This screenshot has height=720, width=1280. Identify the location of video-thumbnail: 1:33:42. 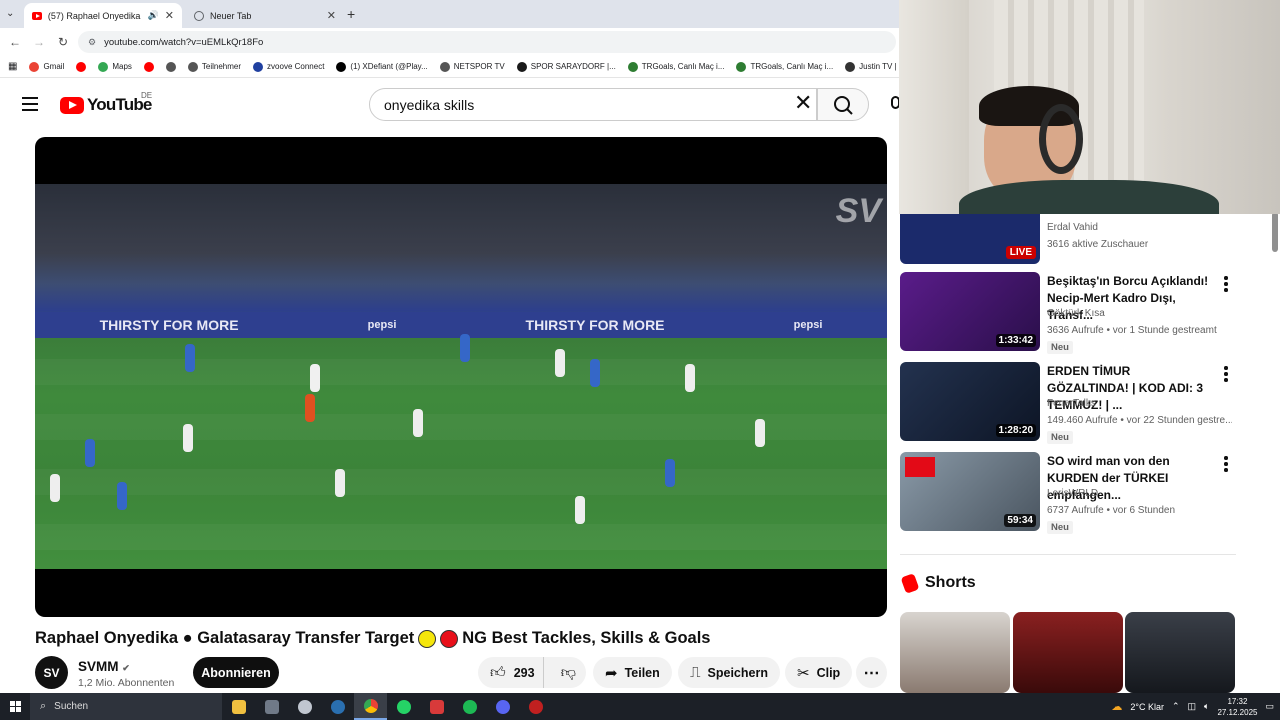
(970, 311).